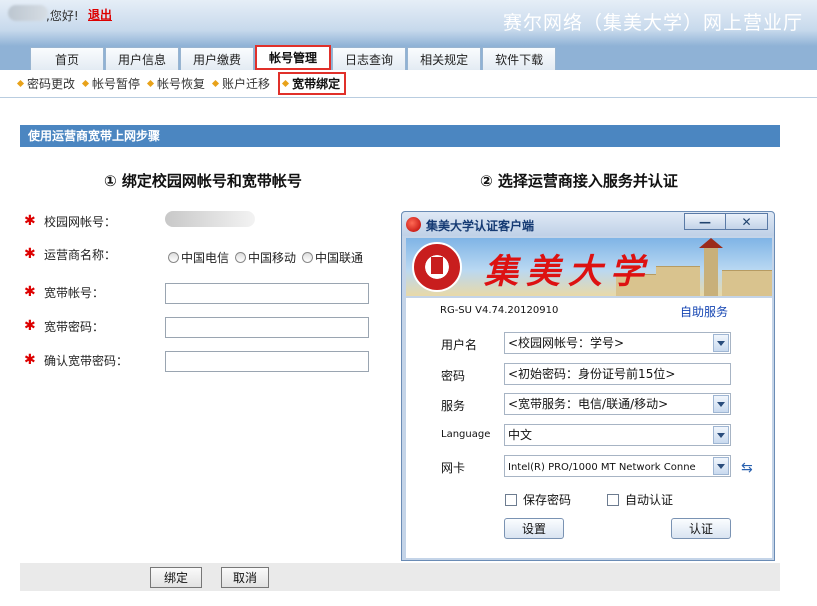  Describe the element at coordinates (100, 14) in the screenshot. I see `logout-link: 退出` at that location.